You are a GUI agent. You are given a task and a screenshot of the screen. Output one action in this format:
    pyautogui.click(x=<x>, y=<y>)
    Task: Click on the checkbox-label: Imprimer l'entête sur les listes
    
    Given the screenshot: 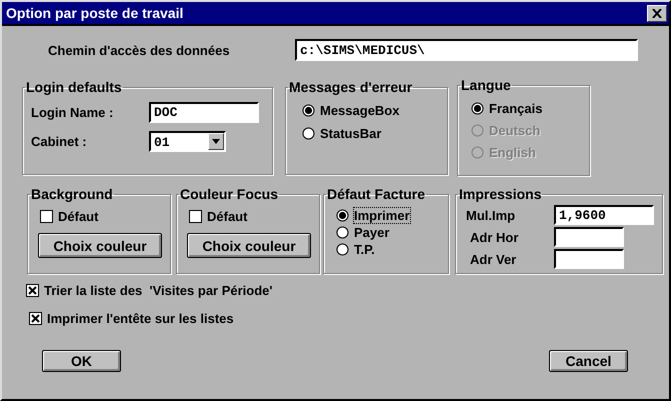 What is the action you would take?
    pyautogui.click(x=140, y=318)
    